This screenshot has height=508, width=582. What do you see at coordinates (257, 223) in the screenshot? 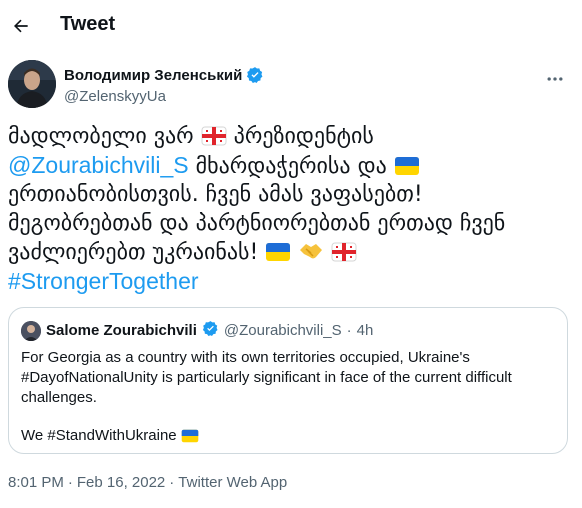
I see `tweet-text-line: მეგობრებთან და პარტნიორებთან ერთად ჩვენ` at bounding box center [257, 223].